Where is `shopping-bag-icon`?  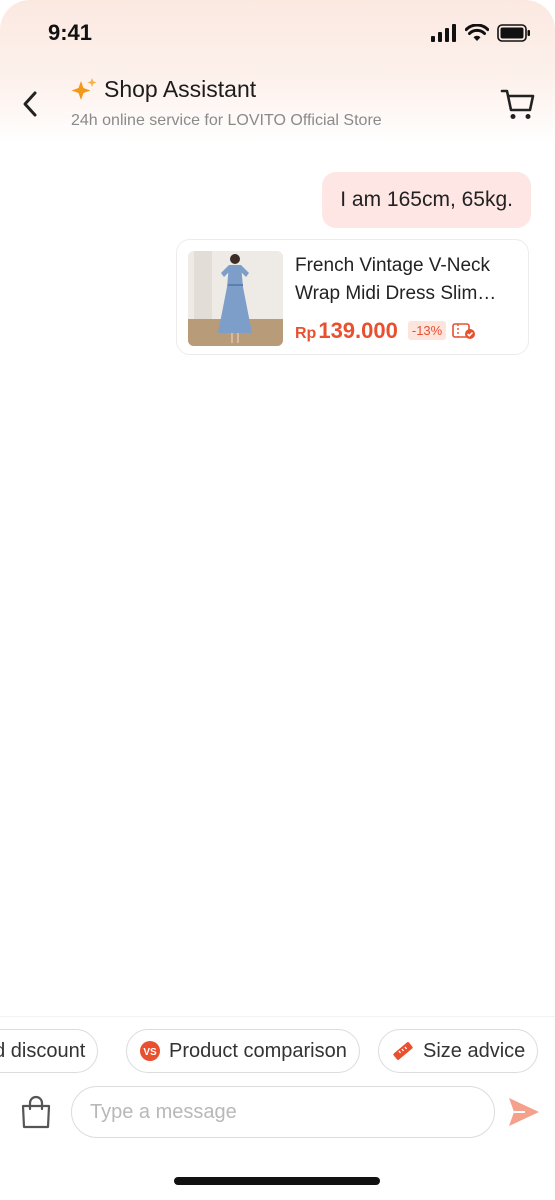
shopping-bag-icon is located at coordinates (36, 1112).